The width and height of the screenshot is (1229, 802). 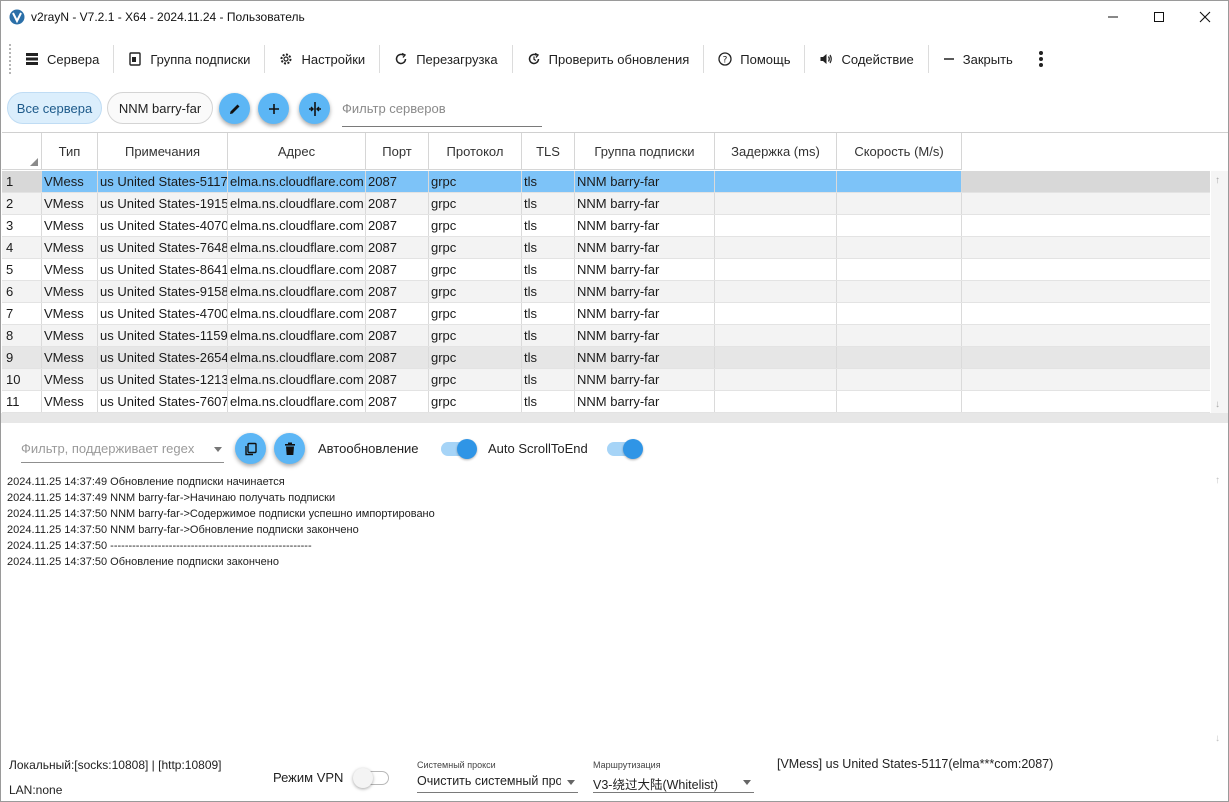 I want to click on minimize-button, so click(x=1113, y=16).